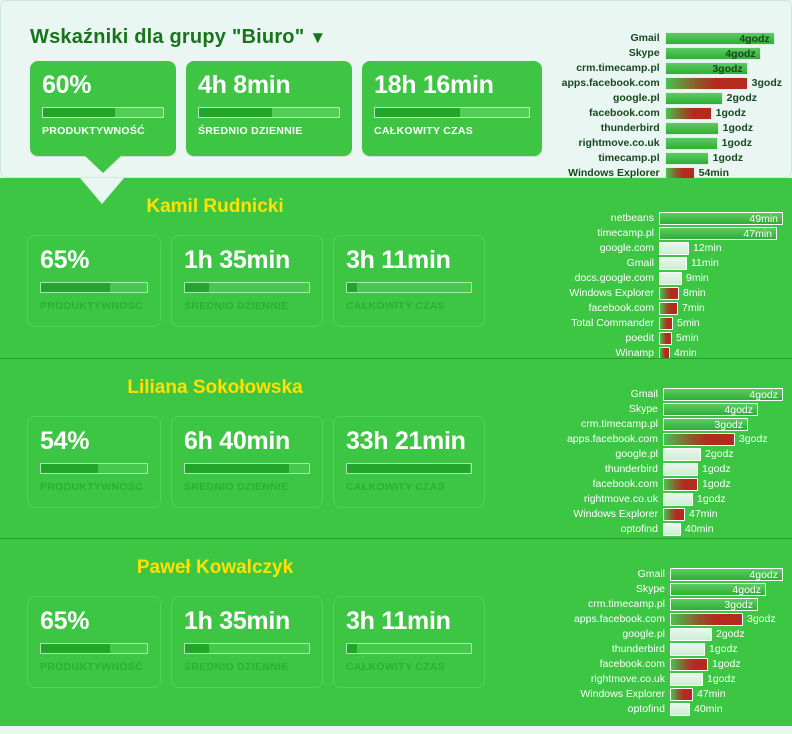  What do you see at coordinates (215, 388) in the screenshot?
I see `person-name: Liliana Sokołowska` at bounding box center [215, 388].